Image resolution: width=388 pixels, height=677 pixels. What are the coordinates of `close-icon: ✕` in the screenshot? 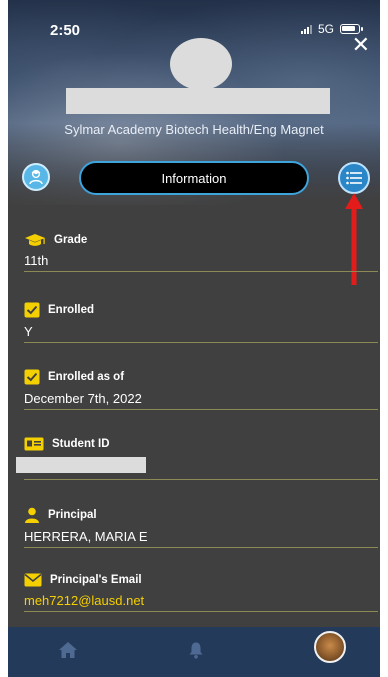 It's located at (361, 45).